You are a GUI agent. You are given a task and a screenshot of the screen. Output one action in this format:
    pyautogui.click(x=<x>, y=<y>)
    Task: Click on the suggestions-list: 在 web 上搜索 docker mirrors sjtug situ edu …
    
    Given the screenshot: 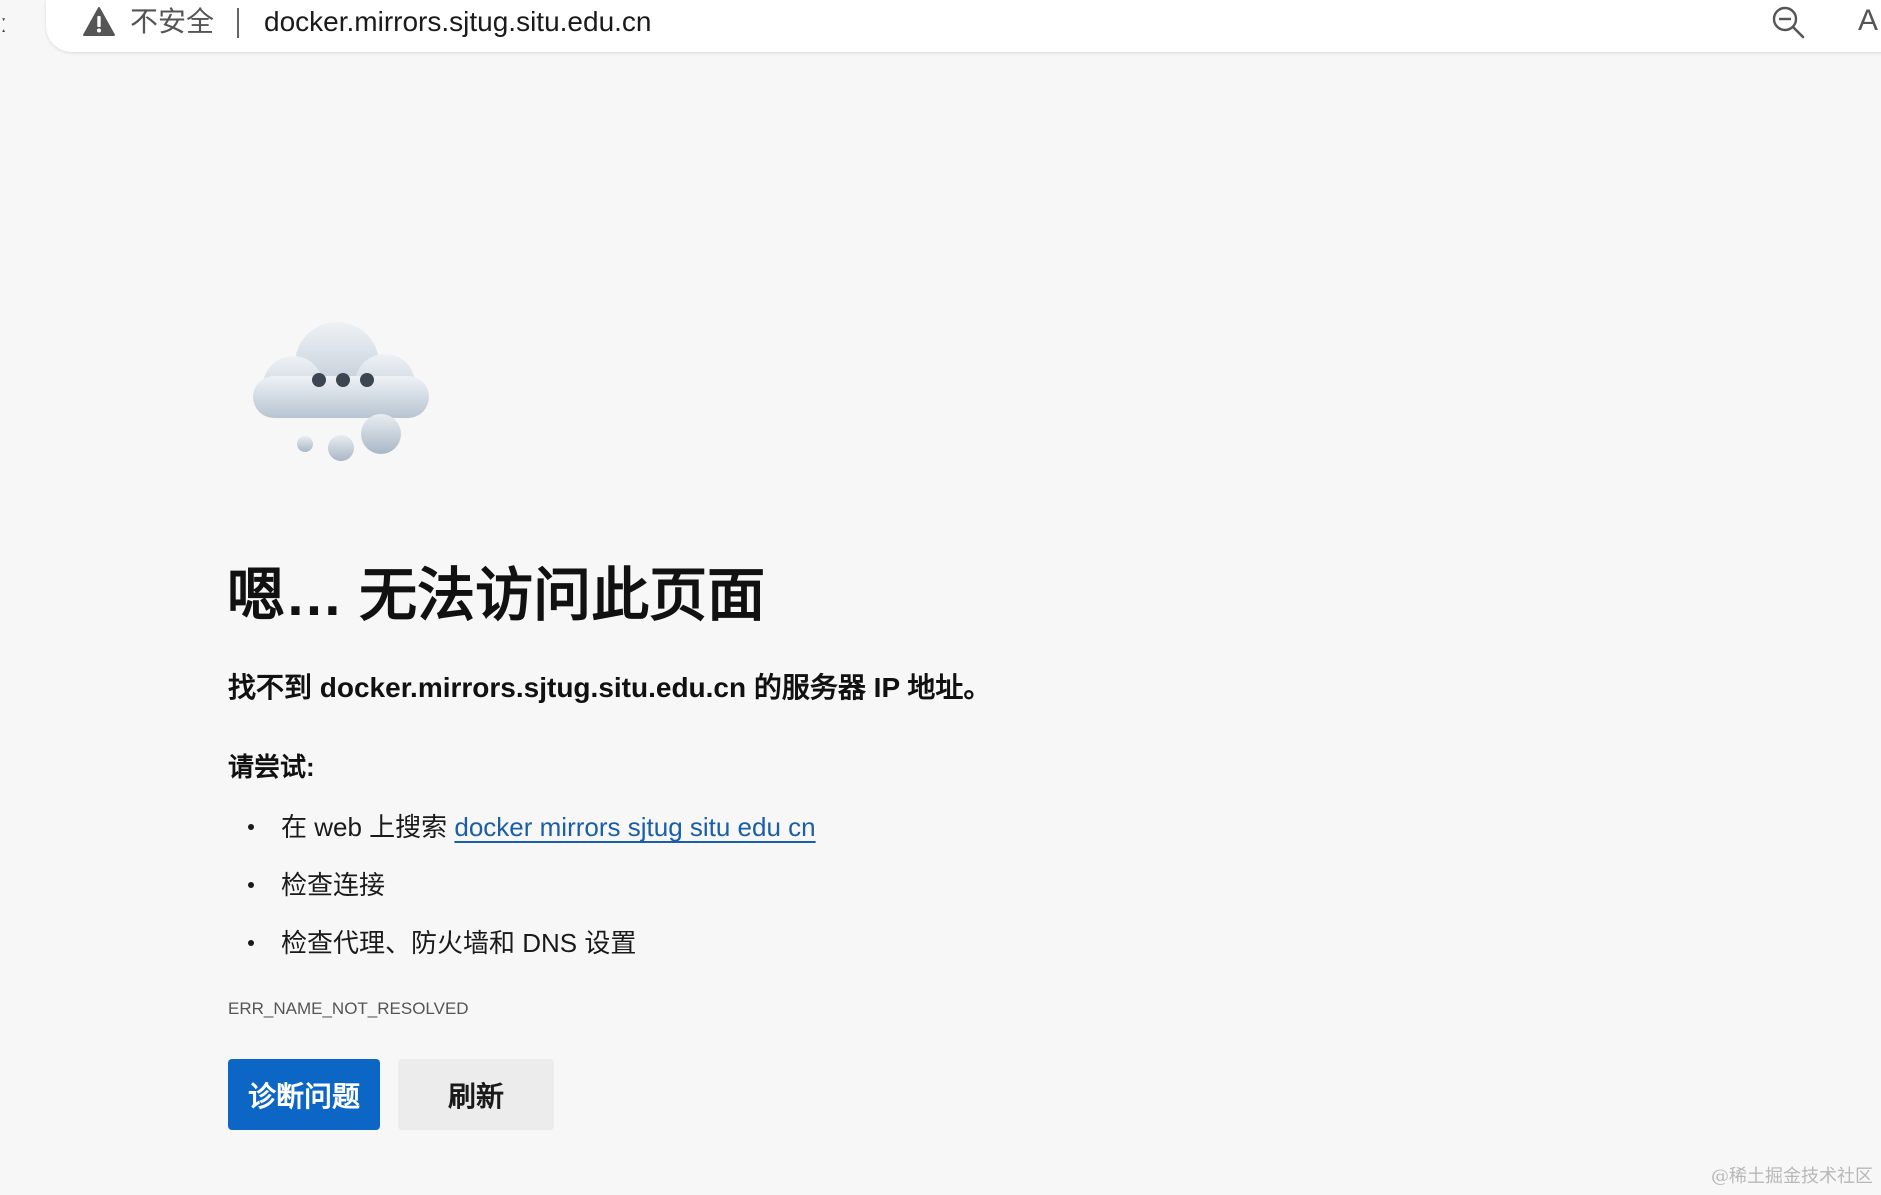 What is the action you would take?
    pyautogui.click(x=522, y=897)
    